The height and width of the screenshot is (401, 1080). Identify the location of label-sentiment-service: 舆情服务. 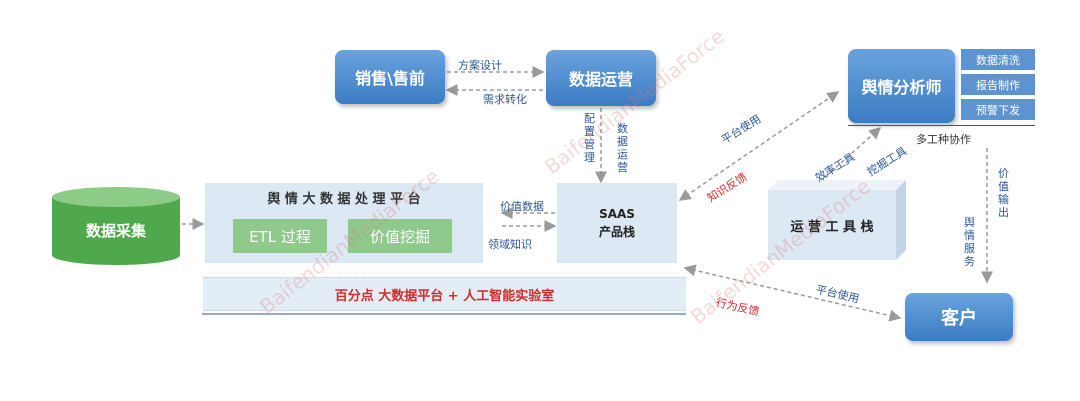
(969, 242).